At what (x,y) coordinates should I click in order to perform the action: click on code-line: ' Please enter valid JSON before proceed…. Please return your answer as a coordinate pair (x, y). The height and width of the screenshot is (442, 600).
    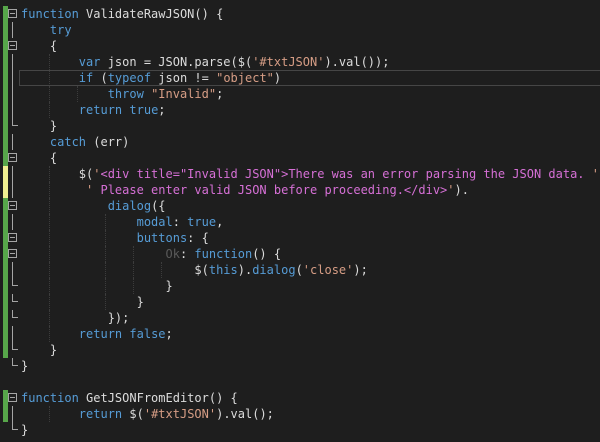
    Looking at the image, I should click on (300, 190).